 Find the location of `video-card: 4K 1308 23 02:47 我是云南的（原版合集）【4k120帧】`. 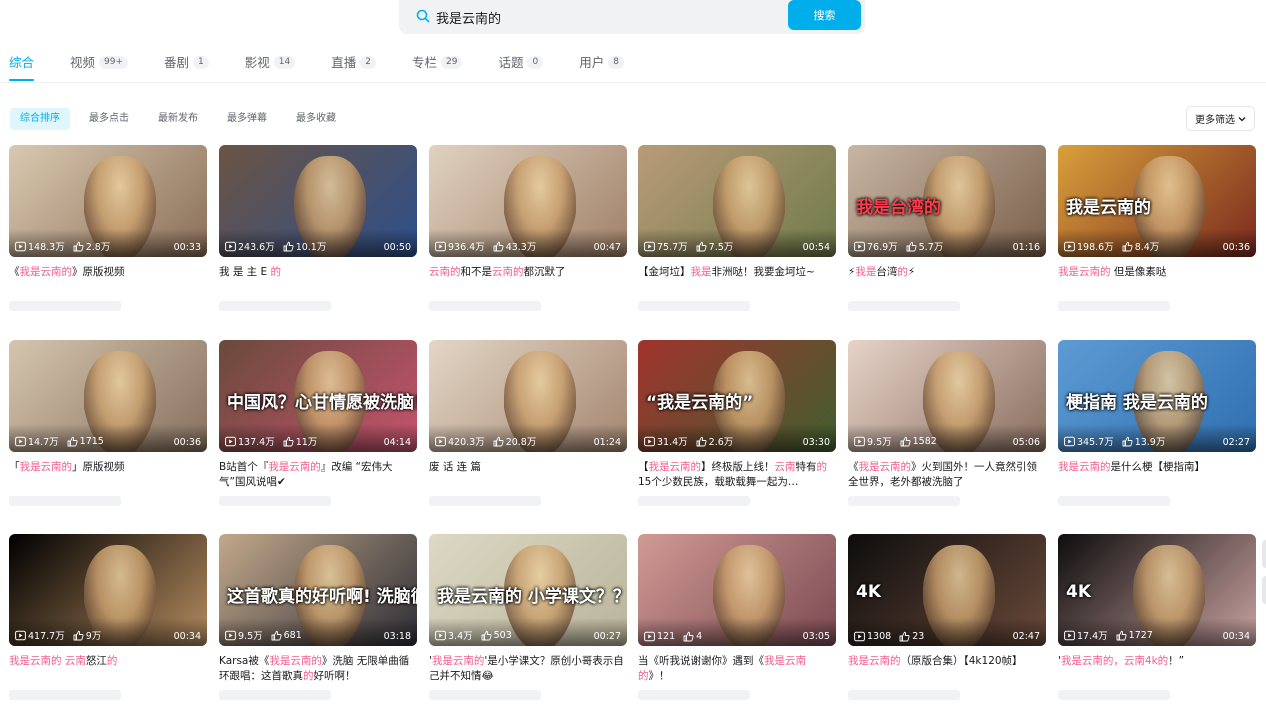

video-card: 4K 1308 23 02:47 我是云南的（原版合集）【4k120帧】 is located at coordinates (947, 617).